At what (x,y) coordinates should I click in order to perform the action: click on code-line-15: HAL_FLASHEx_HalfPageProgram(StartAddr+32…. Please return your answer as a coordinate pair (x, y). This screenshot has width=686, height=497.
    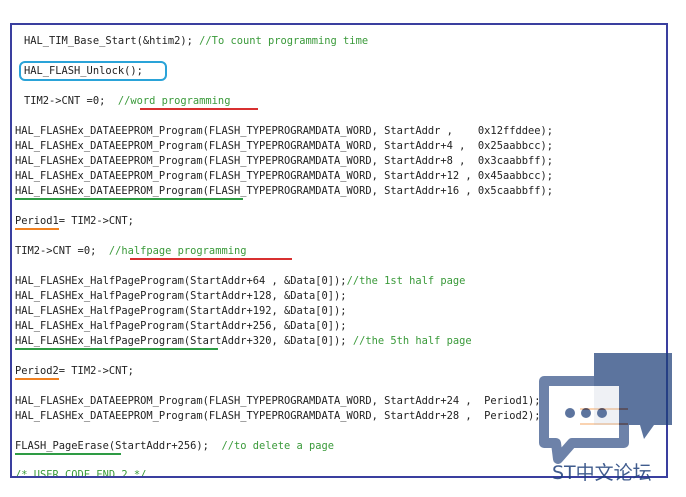
    Looking at the image, I should click on (243, 341).